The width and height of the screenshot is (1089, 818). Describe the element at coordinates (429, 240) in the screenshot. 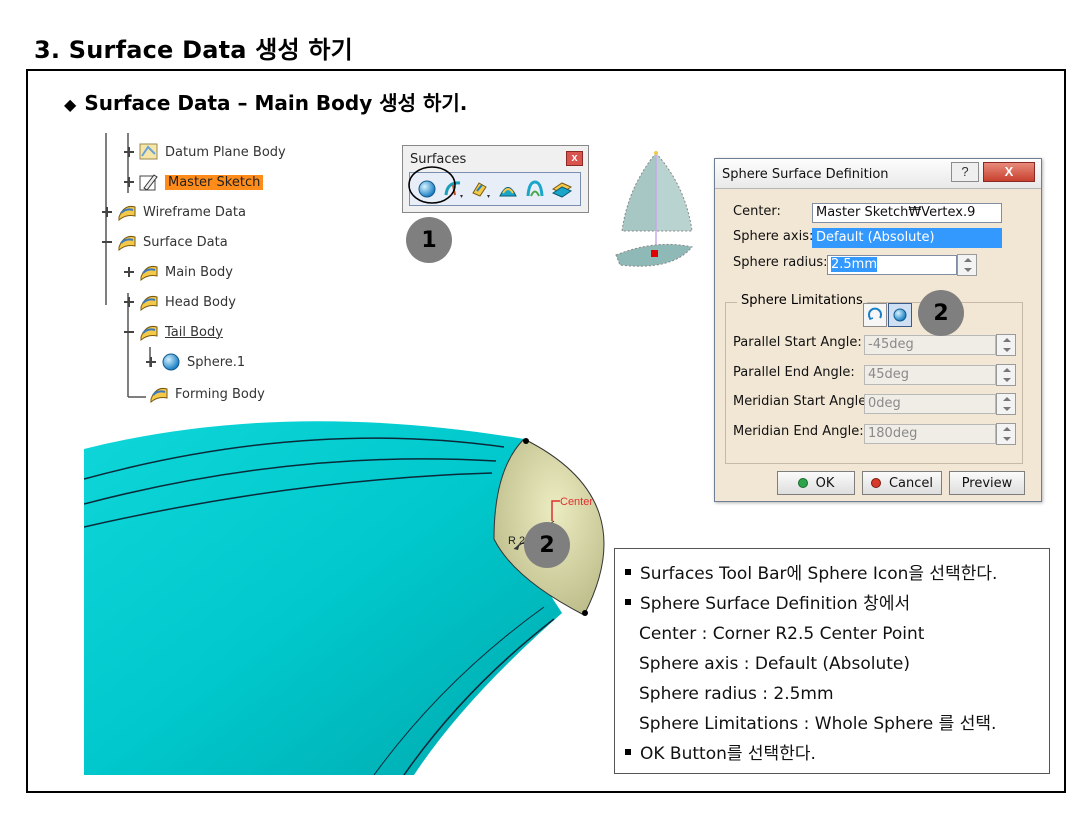

I see `callout-badge-1: 1` at that location.